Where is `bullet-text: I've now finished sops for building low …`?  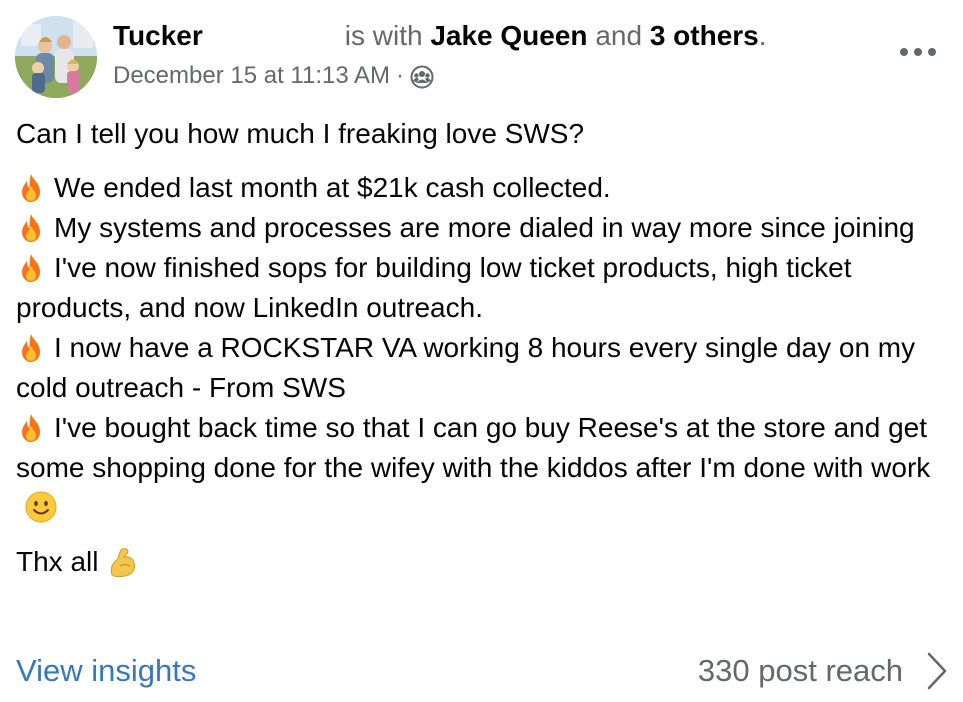 bullet-text: I've now finished sops for building low … is located at coordinates (434, 287).